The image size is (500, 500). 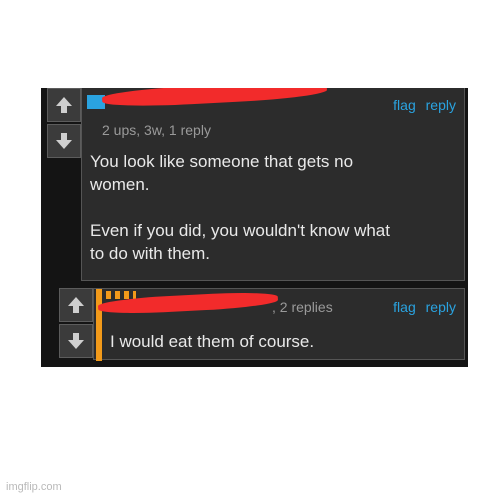 I want to click on downvote-button, so click(x=64, y=141).